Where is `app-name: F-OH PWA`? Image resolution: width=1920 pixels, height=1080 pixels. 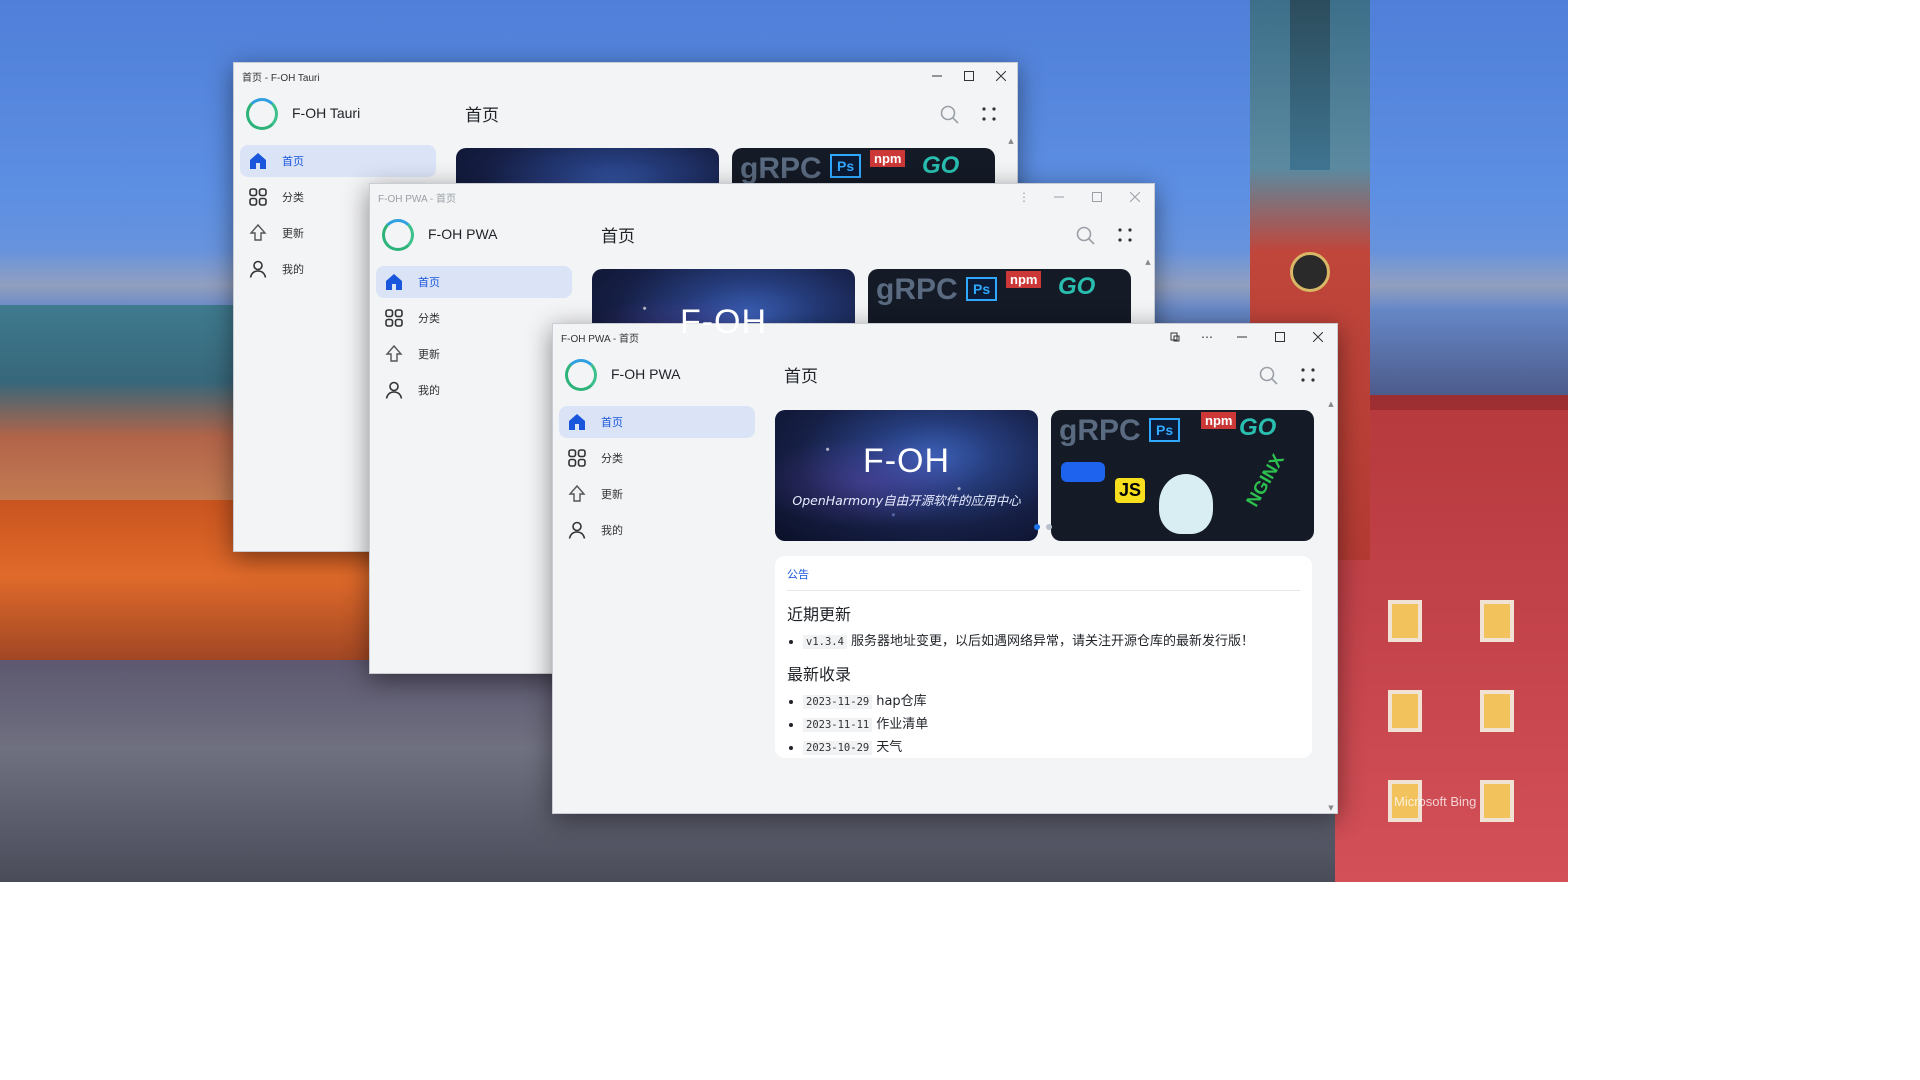 app-name: F-OH PWA is located at coordinates (646, 374).